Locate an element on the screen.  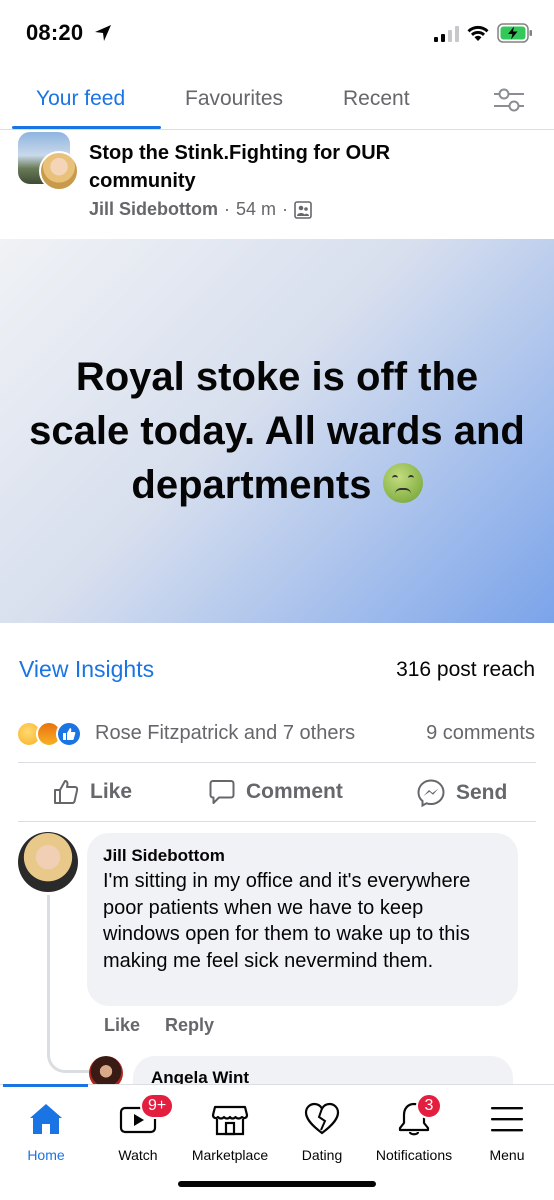
like-button: Like is located at coordinates (92, 792).